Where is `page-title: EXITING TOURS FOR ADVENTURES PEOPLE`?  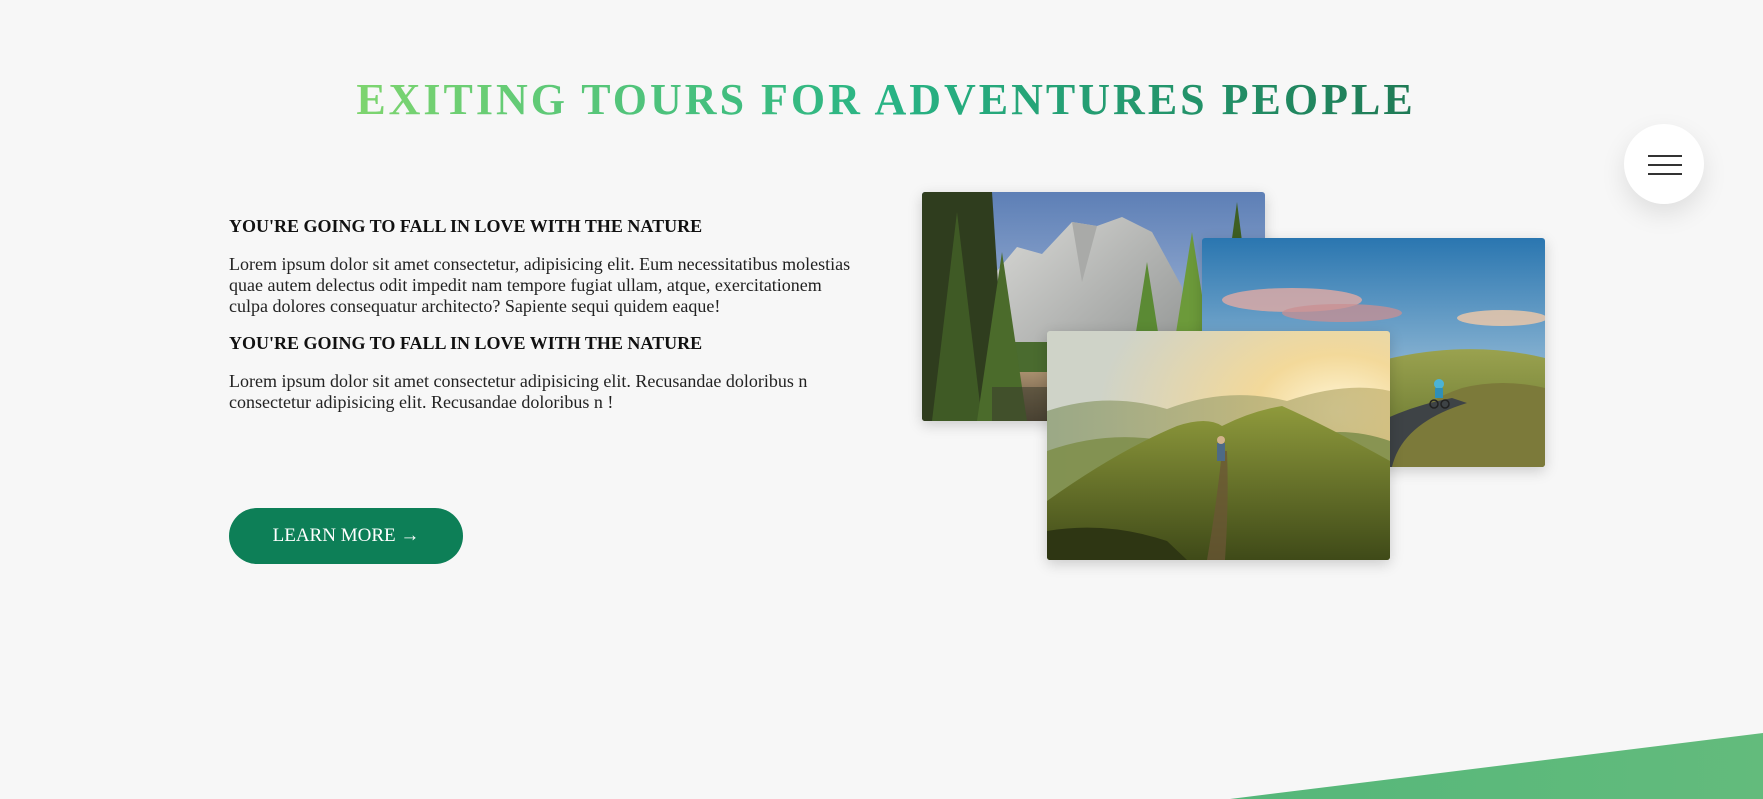
page-title: EXITING TOURS FOR ADVENTURES PEOPLE is located at coordinates (886, 99).